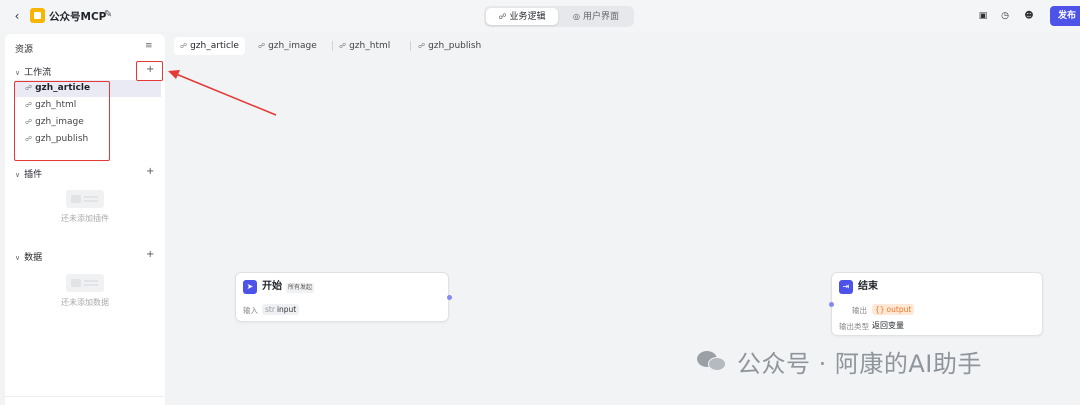 The width and height of the screenshot is (1080, 405). What do you see at coordinates (1065, 16) in the screenshot?
I see `publish-button: 发布` at bounding box center [1065, 16].